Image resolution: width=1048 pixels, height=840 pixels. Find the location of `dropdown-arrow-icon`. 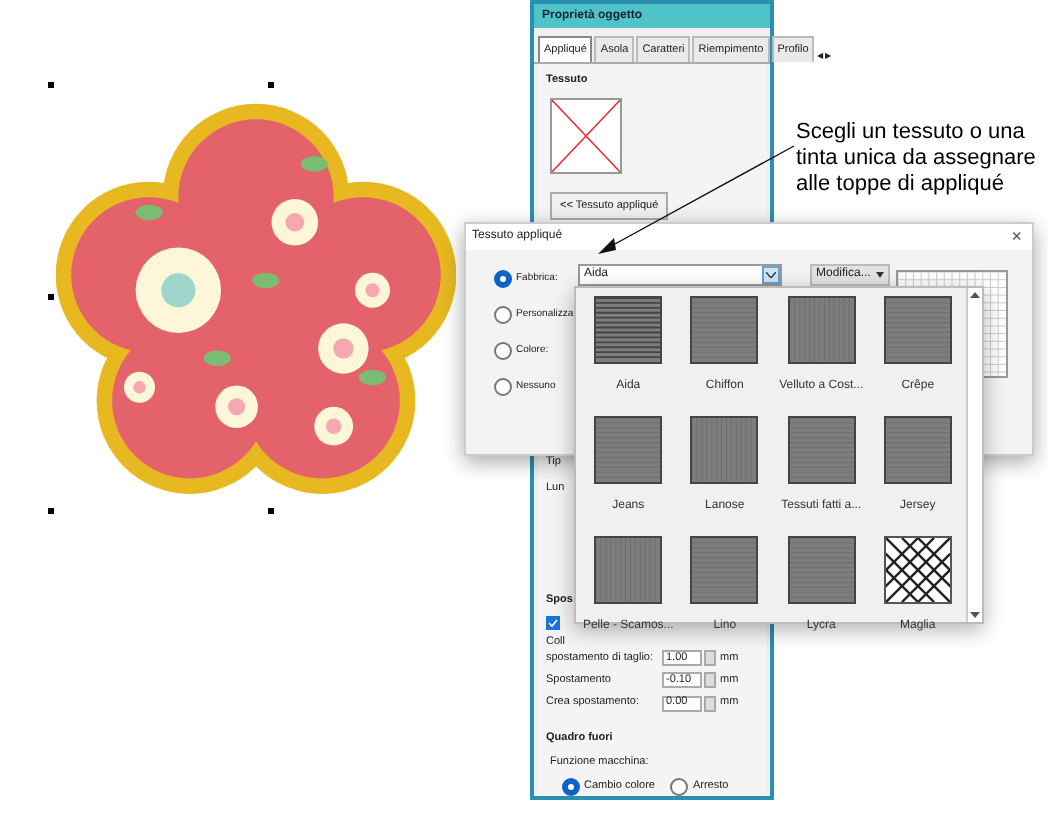

dropdown-arrow-icon is located at coordinates (771, 275).